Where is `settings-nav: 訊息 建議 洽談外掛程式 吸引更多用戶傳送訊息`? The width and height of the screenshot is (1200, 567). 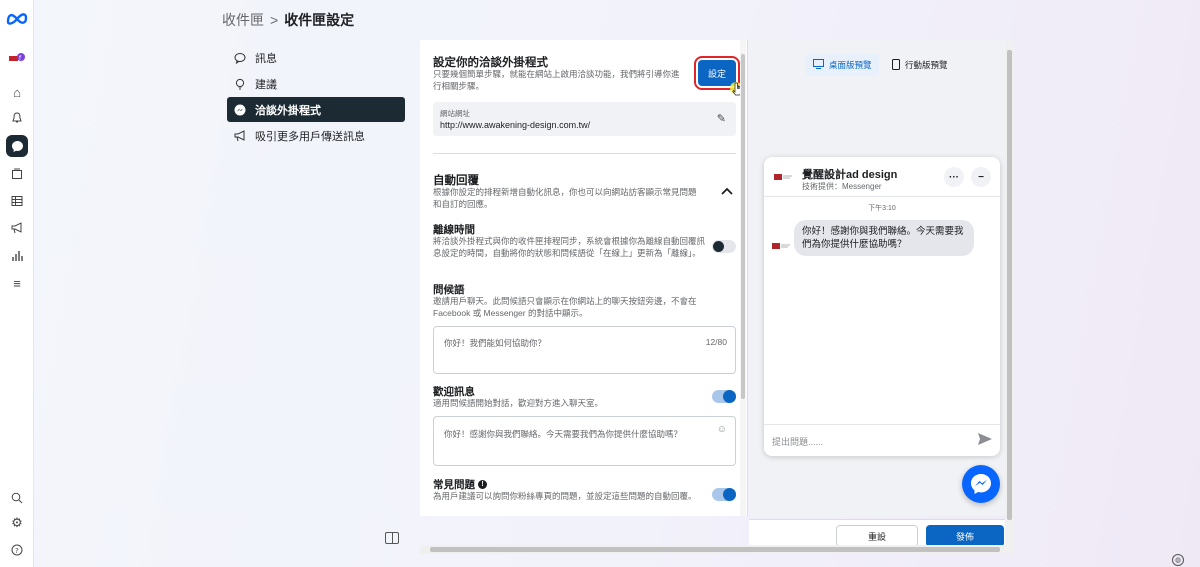 settings-nav: 訊息 建議 洽談外掛程式 吸引更多用戶傳送訊息 is located at coordinates (316, 97).